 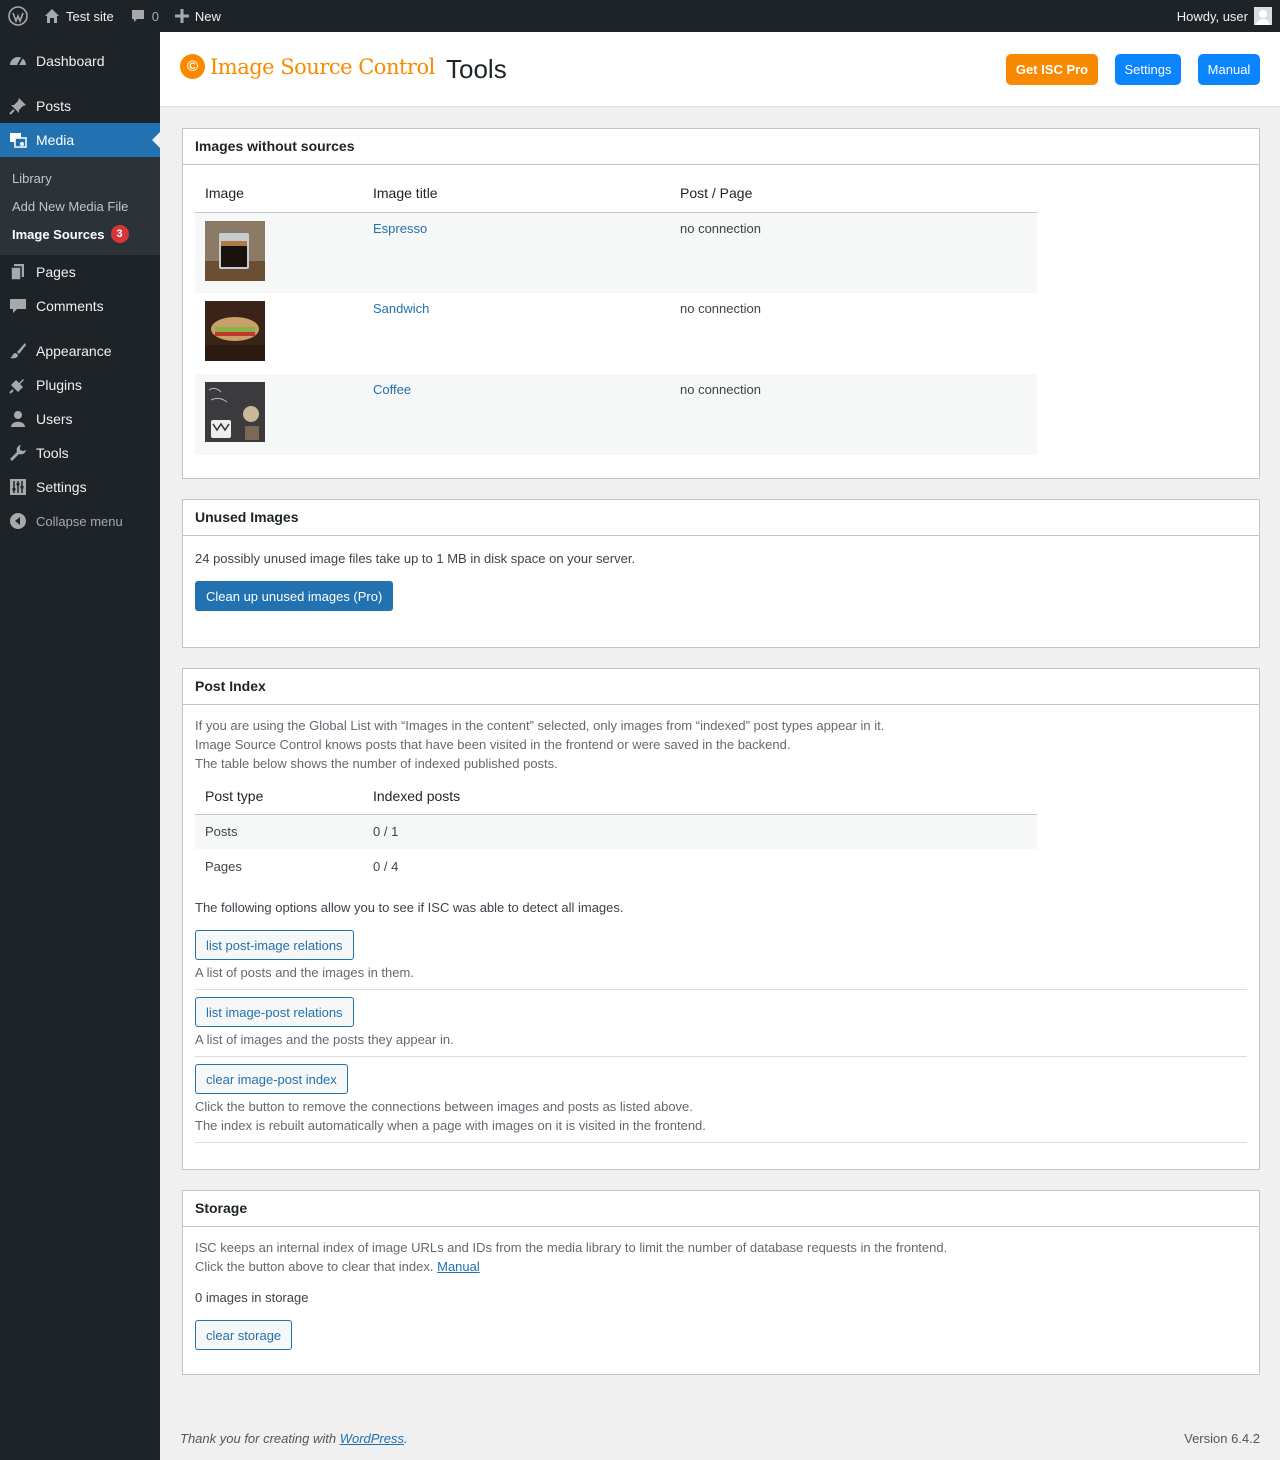 I want to click on sidebar-item-tools: Tools, so click(x=80, y=453).